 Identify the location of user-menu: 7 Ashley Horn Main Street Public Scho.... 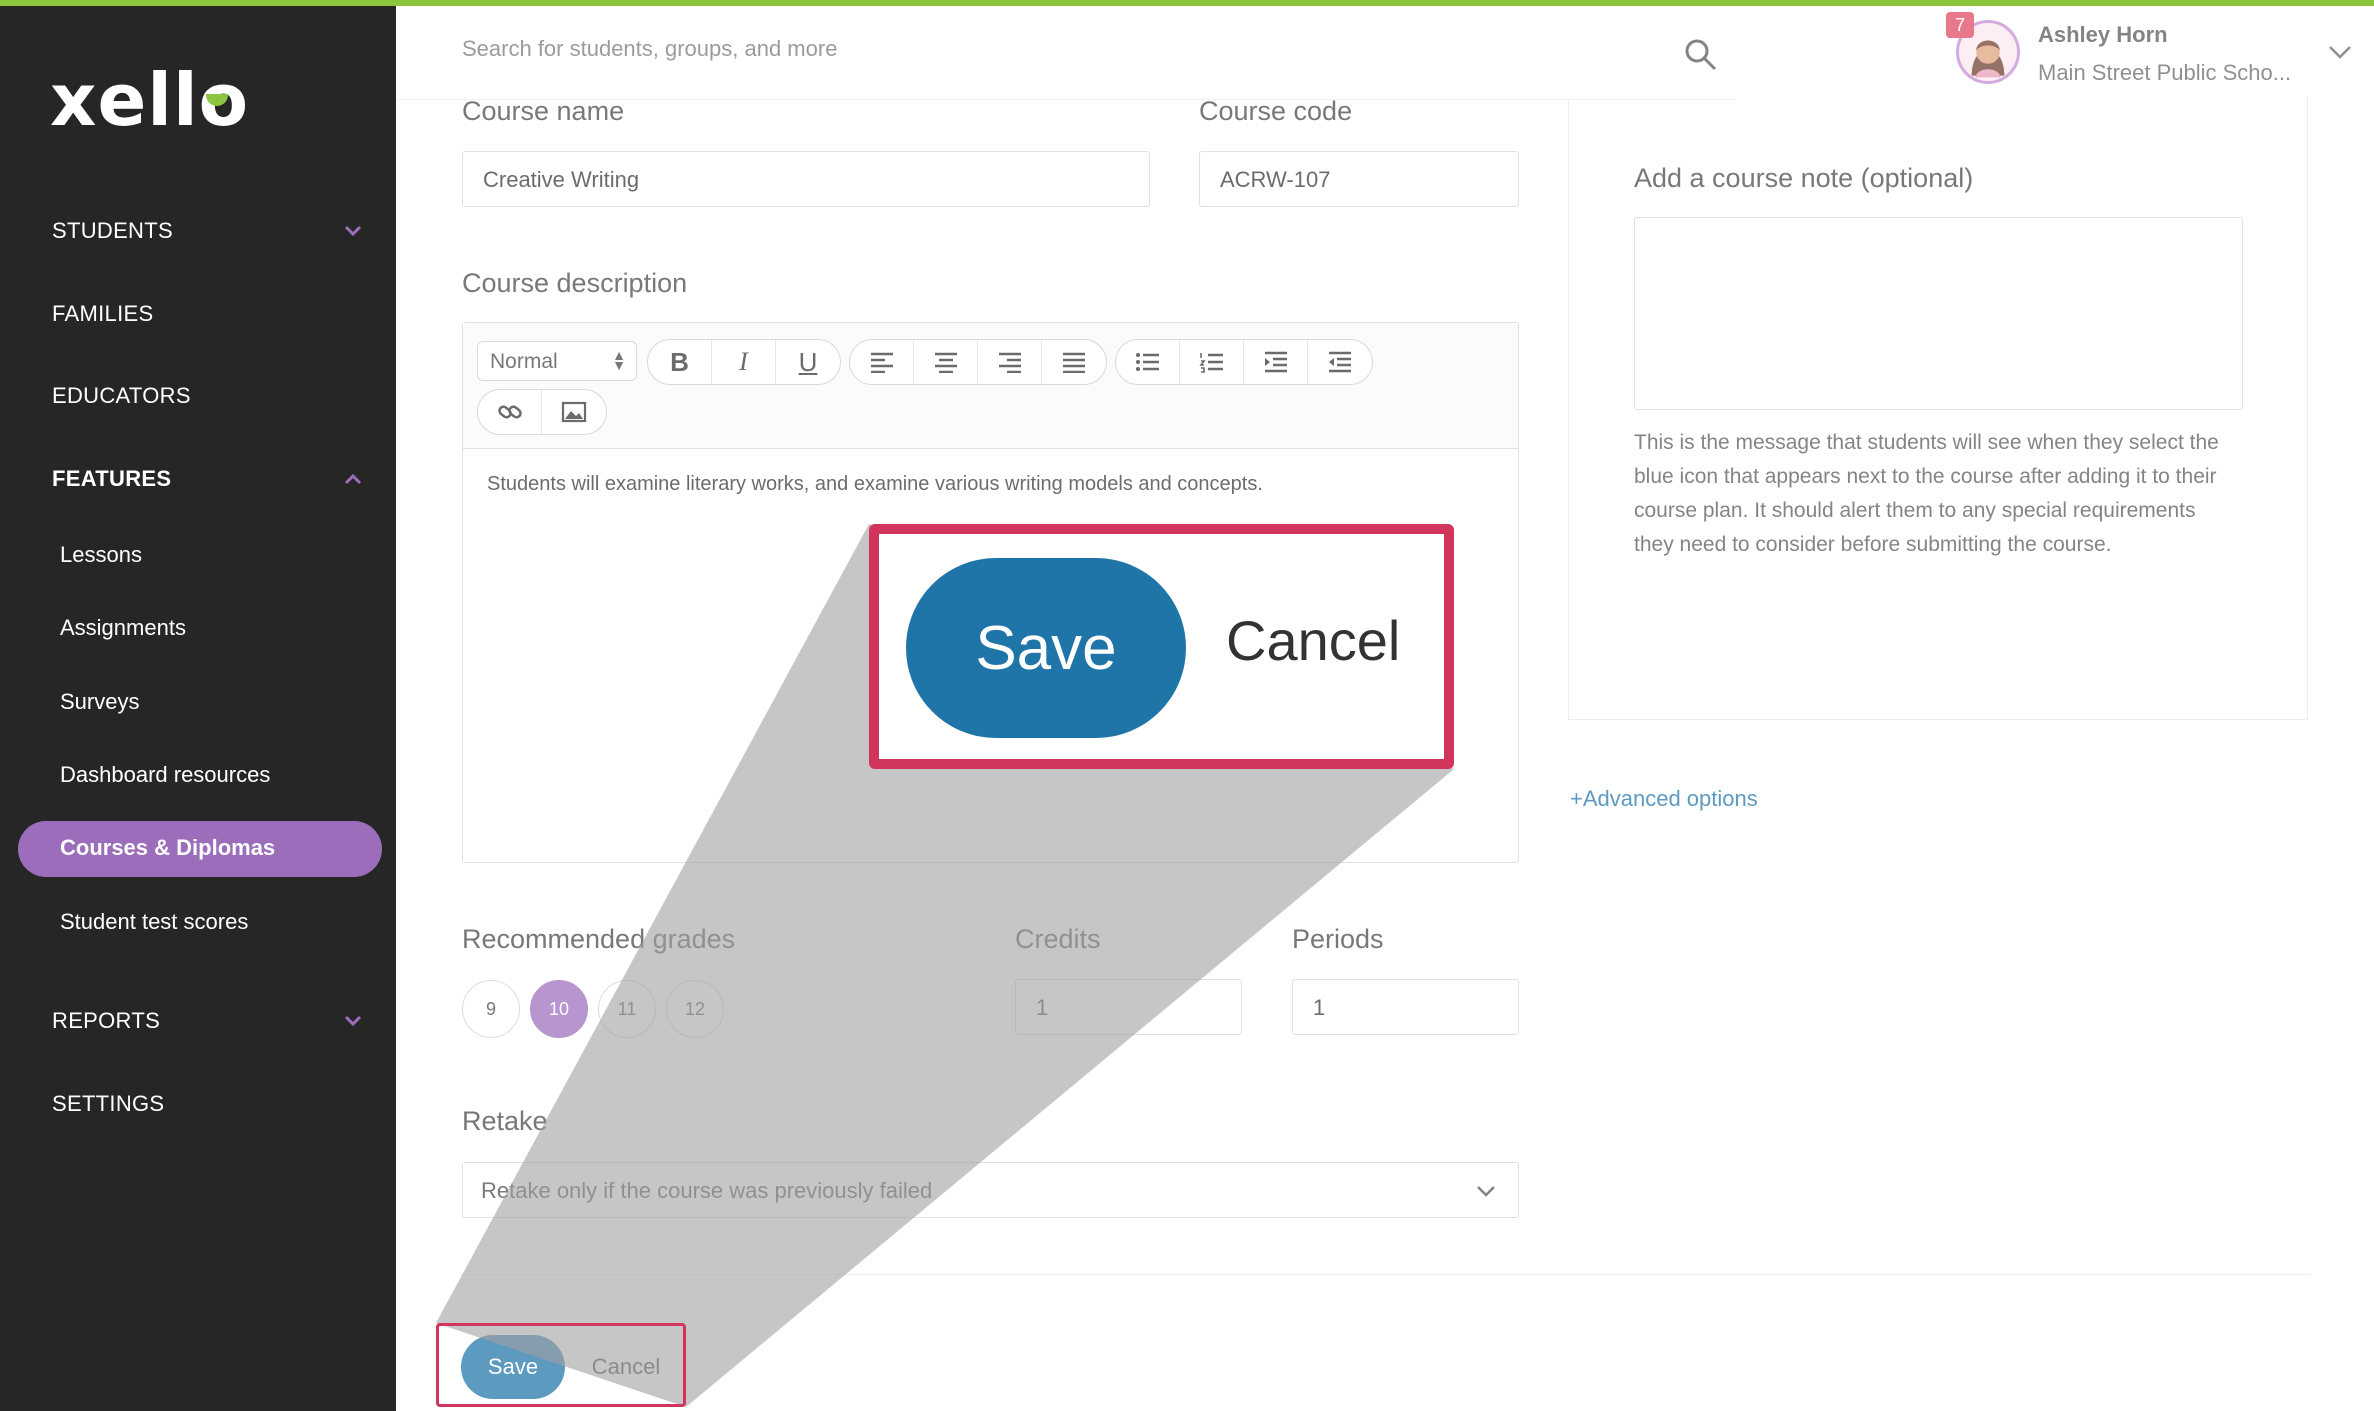
(2157, 52).